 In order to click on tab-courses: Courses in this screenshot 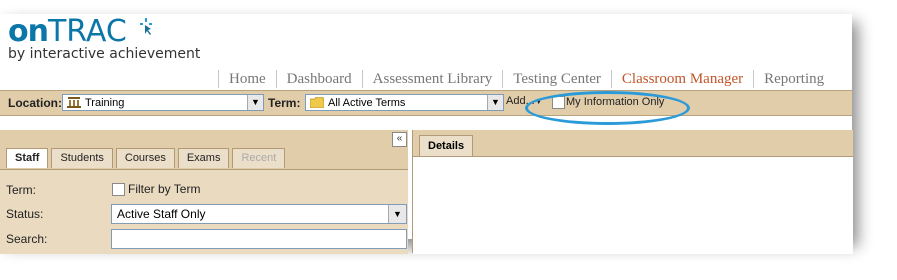, I will do `click(145, 158)`.